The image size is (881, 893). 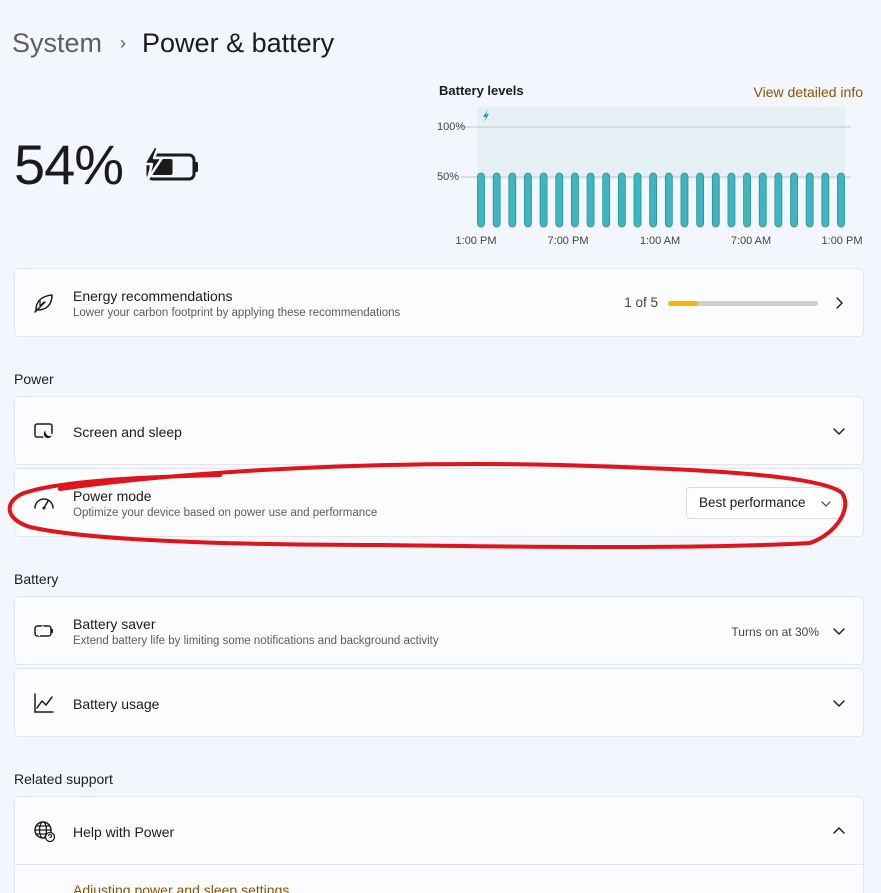 I want to click on breadcrumb: System › Power & battery, so click(x=173, y=43).